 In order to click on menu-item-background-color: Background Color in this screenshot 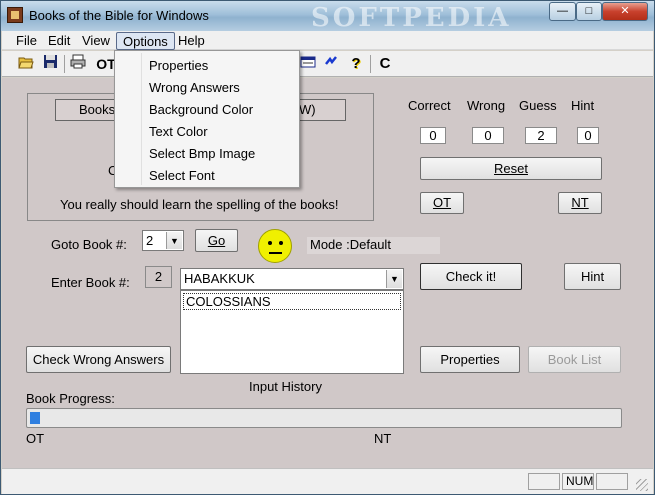, I will do `click(201, 109)`.